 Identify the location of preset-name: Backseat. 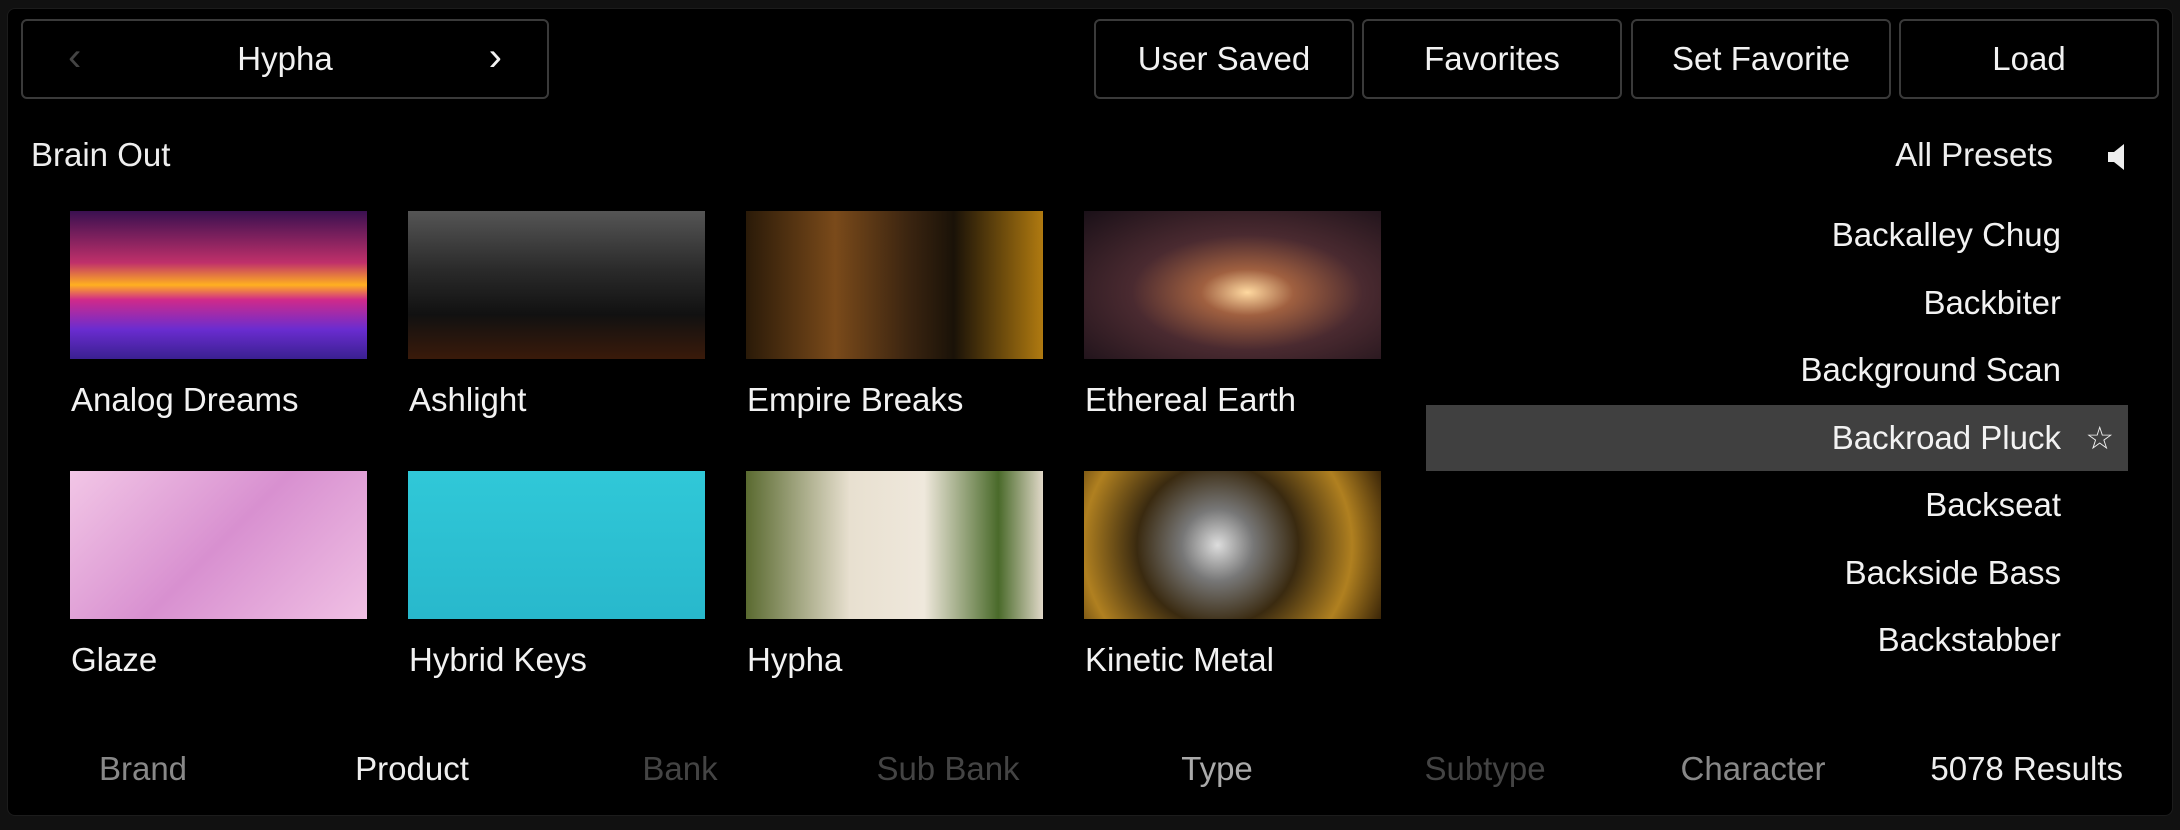
(1993, 504).